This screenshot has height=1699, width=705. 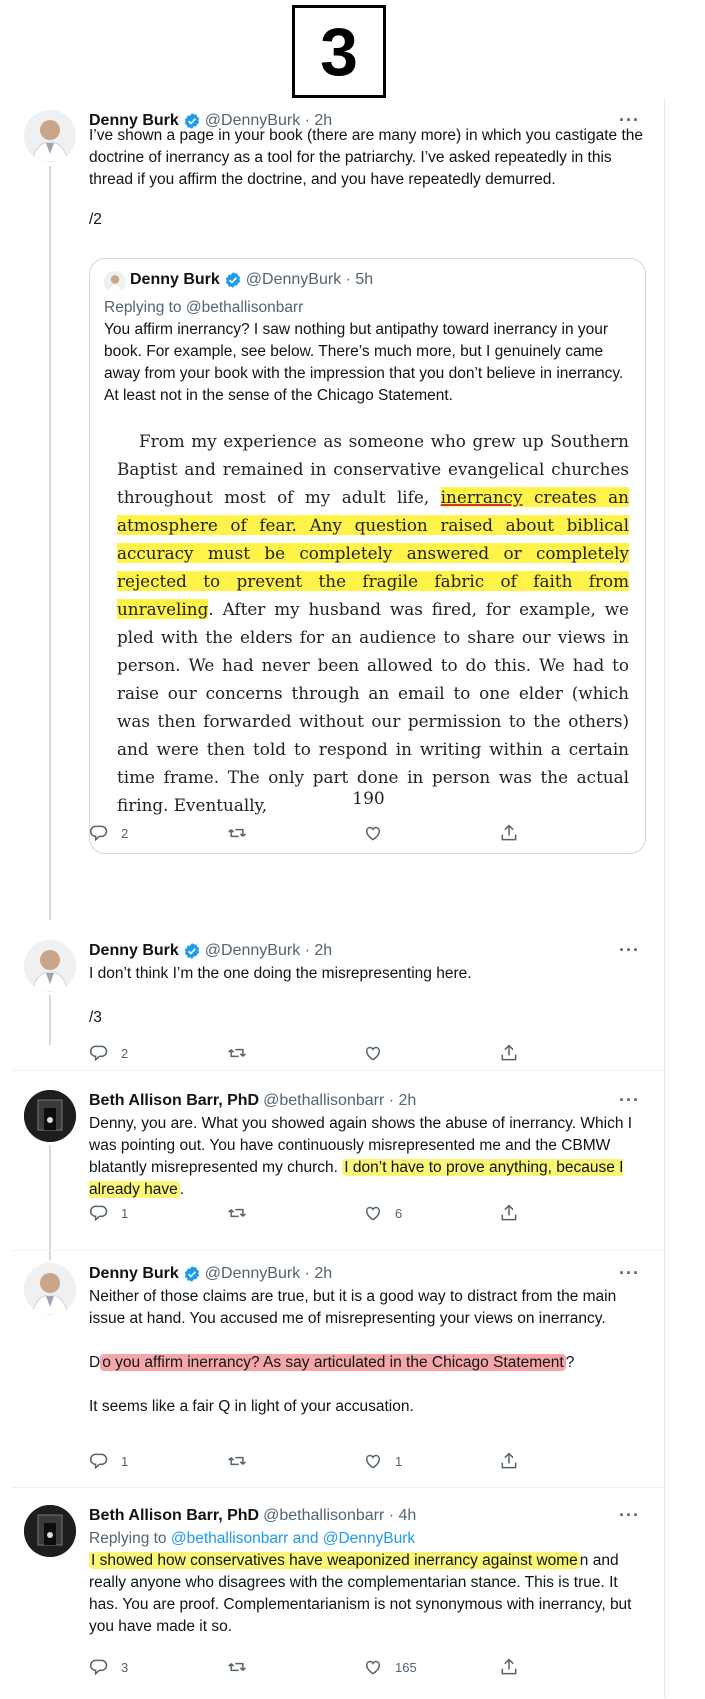 What do you see at coordinates (309, 279) in the screenshot?
I see `quote-author-handle: @DennyBurk · 5h` at bounding box center [309, 279].